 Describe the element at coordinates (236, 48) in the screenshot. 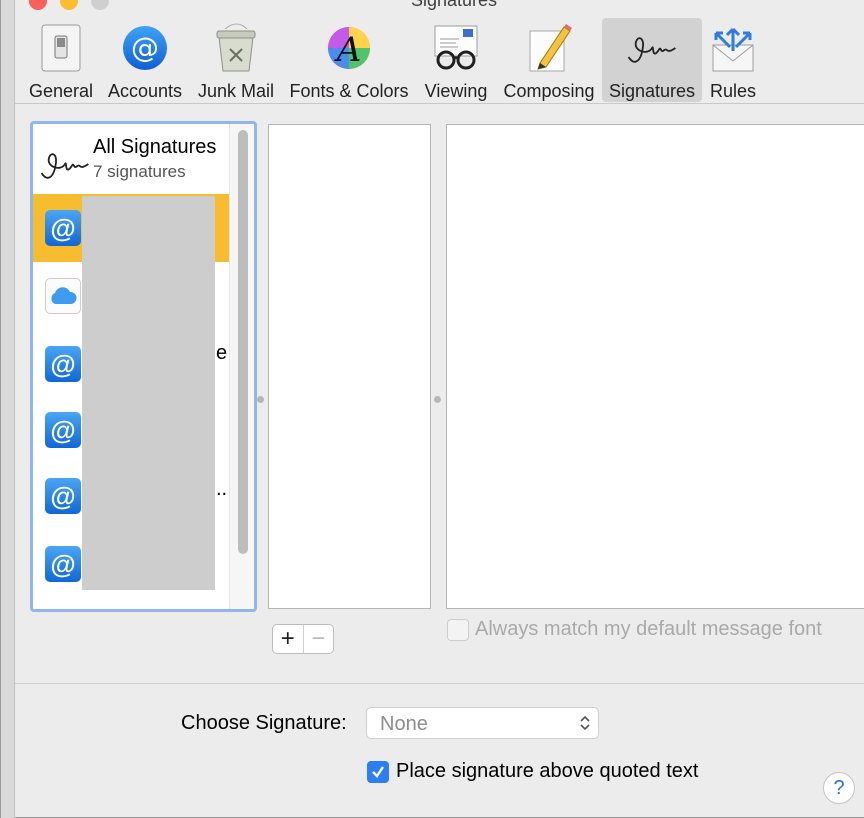

I see `trash-can-icon` at that location.